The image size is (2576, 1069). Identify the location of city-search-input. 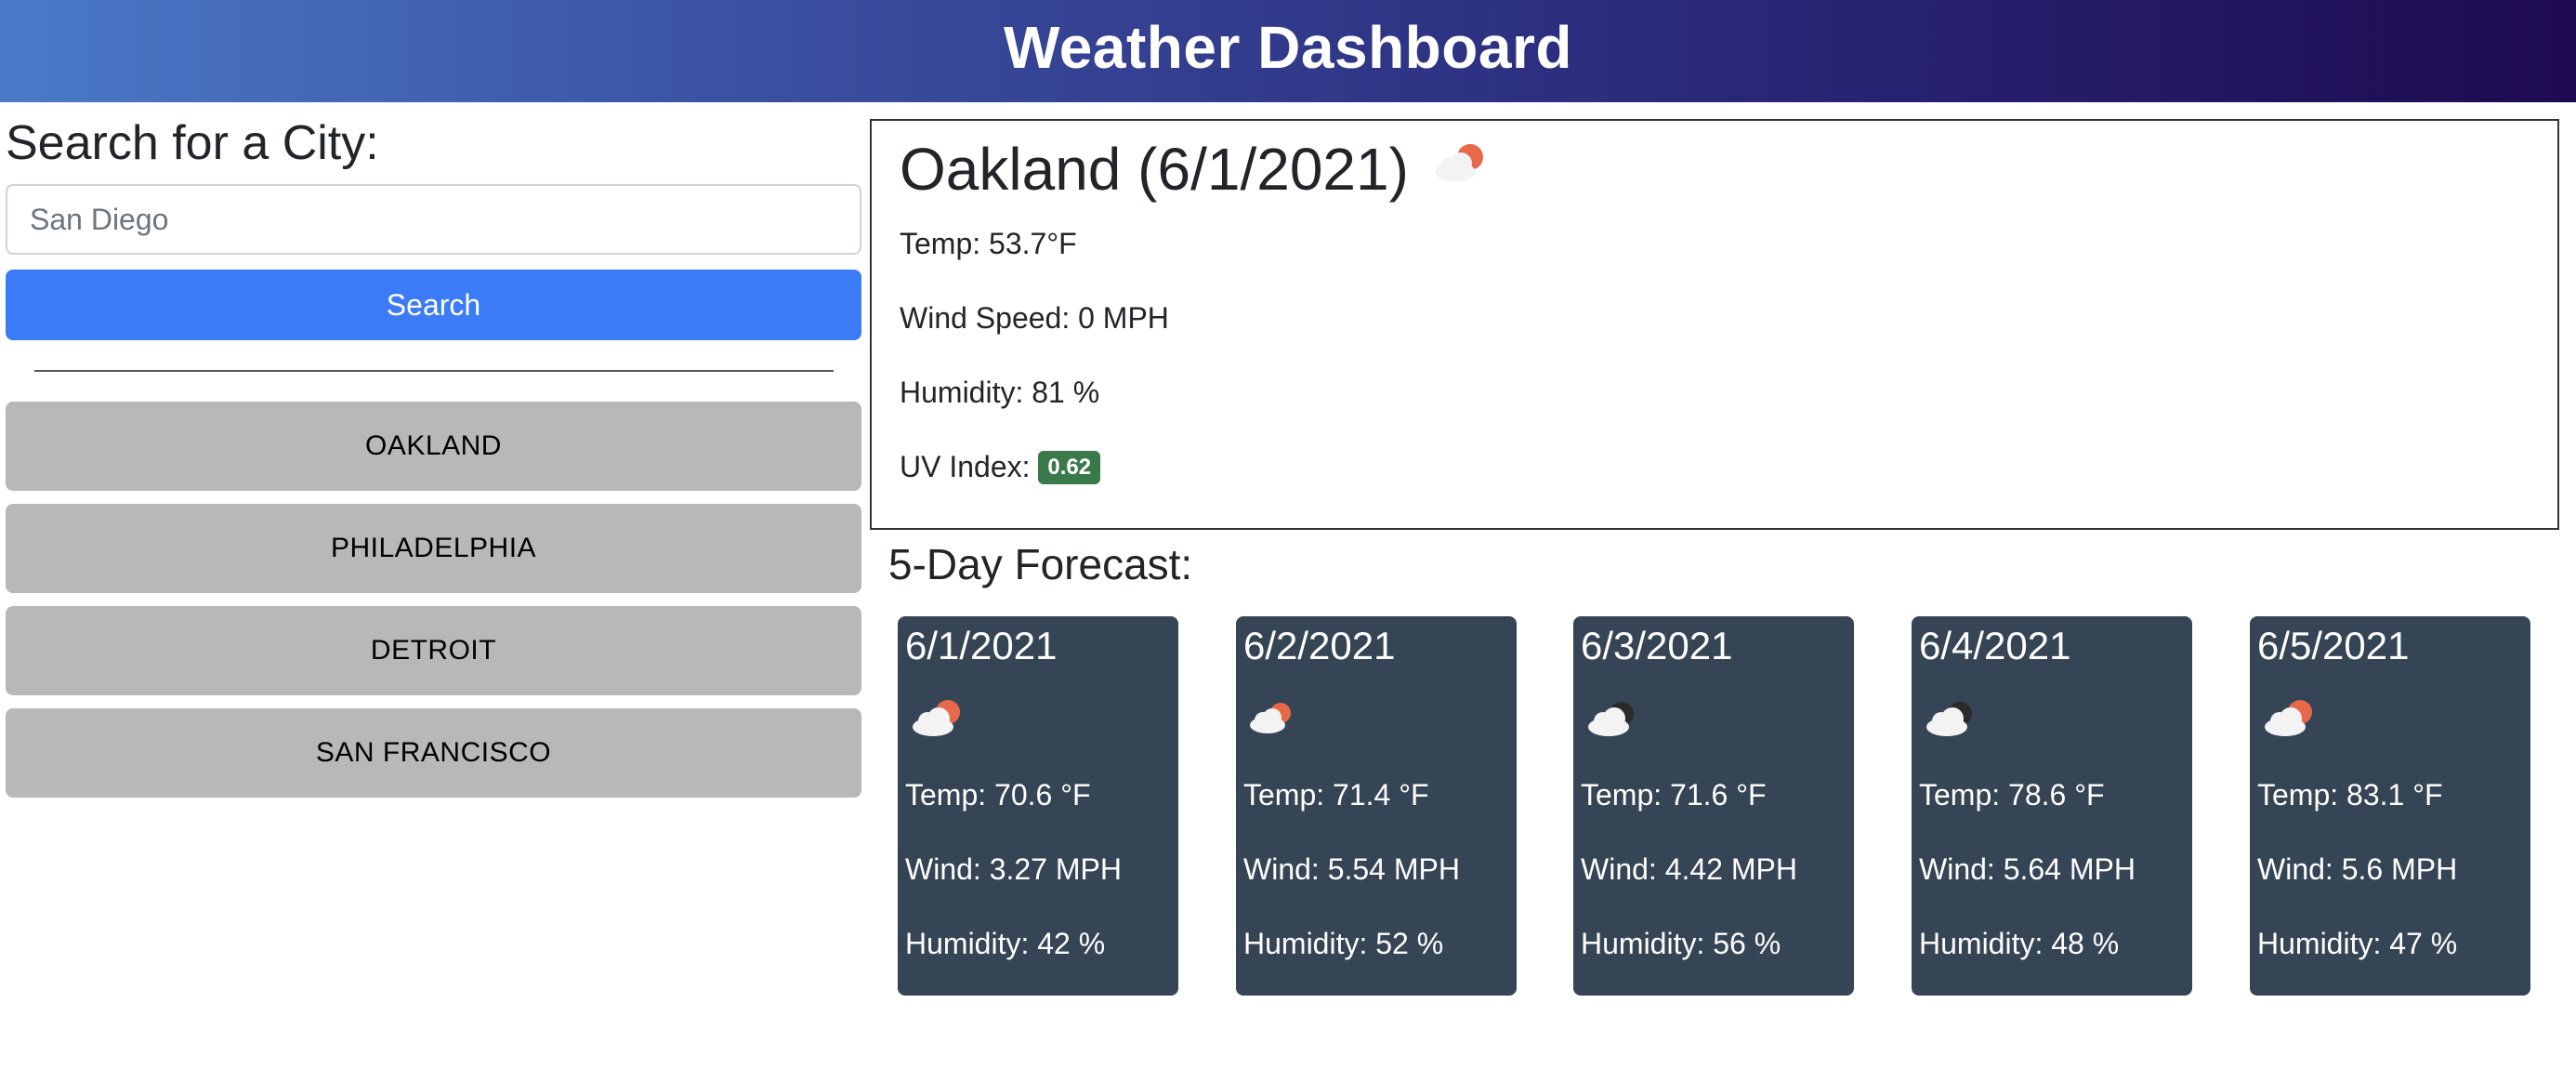
(433, 219).